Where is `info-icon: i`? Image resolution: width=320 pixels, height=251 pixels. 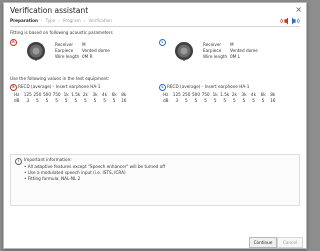
info-icon: i is located at coordinates (18, 161).